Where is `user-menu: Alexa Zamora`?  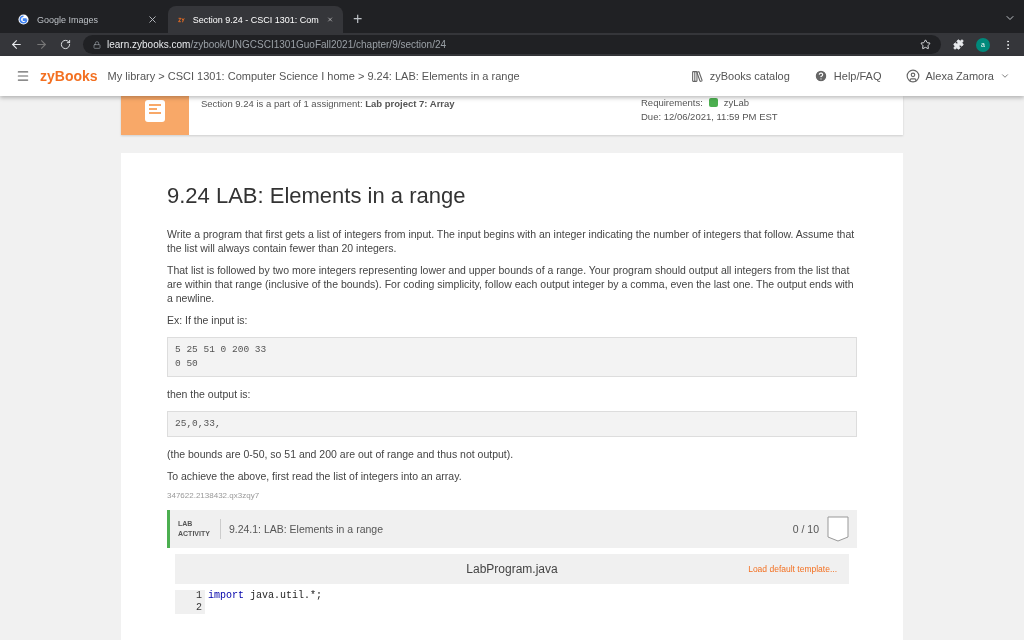 user-menu: Alexa Zamora is located at coordinates (959, 76).